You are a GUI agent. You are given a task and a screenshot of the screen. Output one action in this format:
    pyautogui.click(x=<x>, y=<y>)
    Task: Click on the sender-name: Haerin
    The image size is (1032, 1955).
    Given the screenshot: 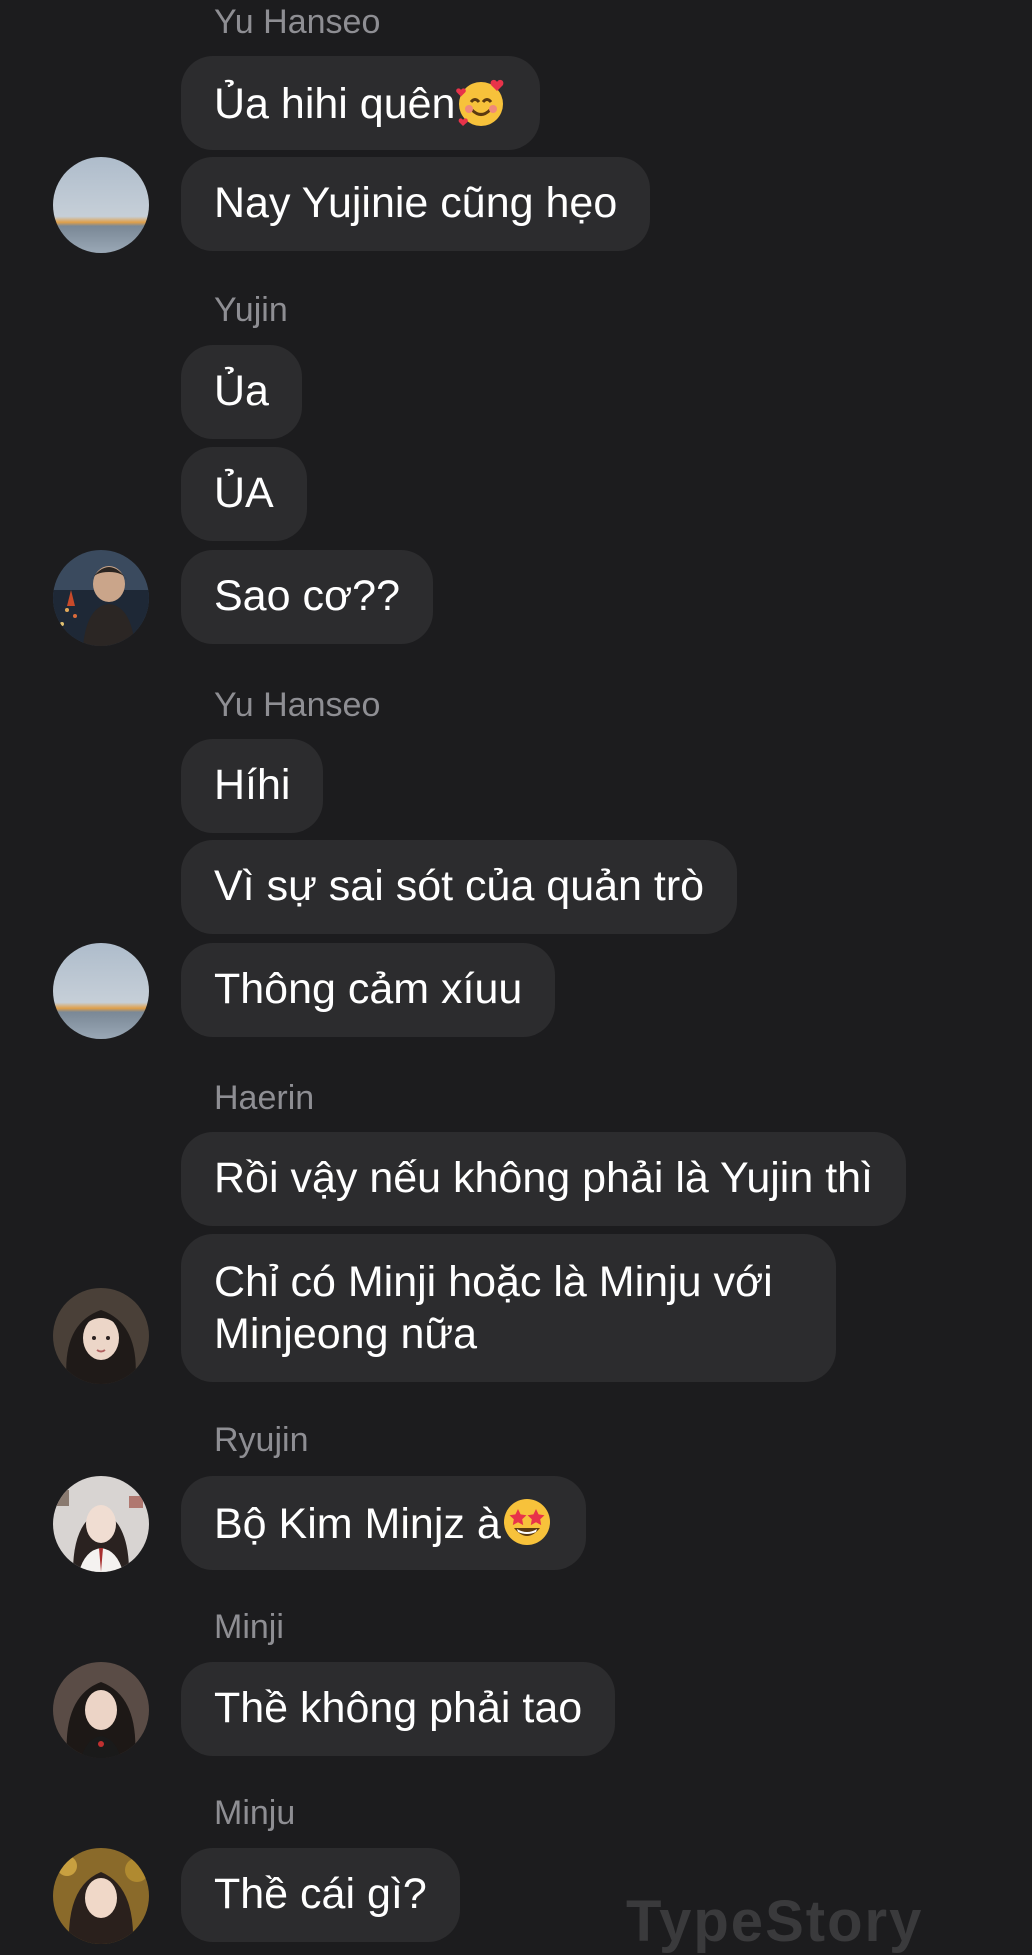 What is the action you would take?
    pyautogui.click(x=264, y=1098)
    